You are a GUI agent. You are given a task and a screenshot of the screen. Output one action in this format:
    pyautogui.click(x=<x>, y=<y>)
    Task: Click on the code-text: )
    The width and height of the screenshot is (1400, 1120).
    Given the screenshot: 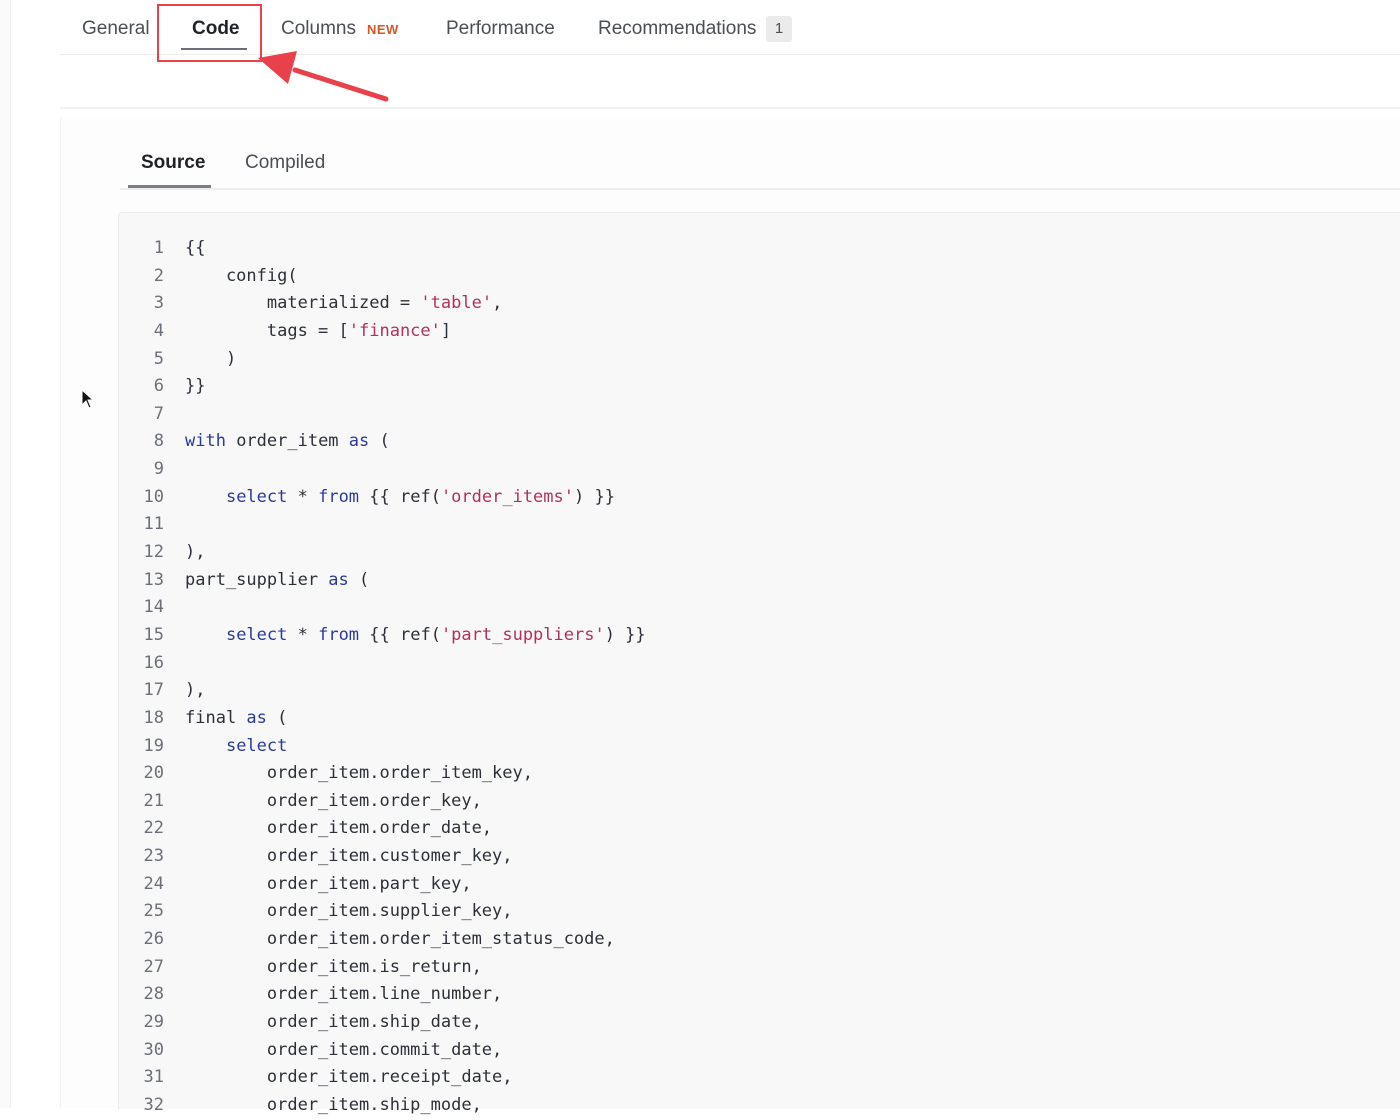 What is the action you would take?
    pyautogui.click(x=210, y=360)
    